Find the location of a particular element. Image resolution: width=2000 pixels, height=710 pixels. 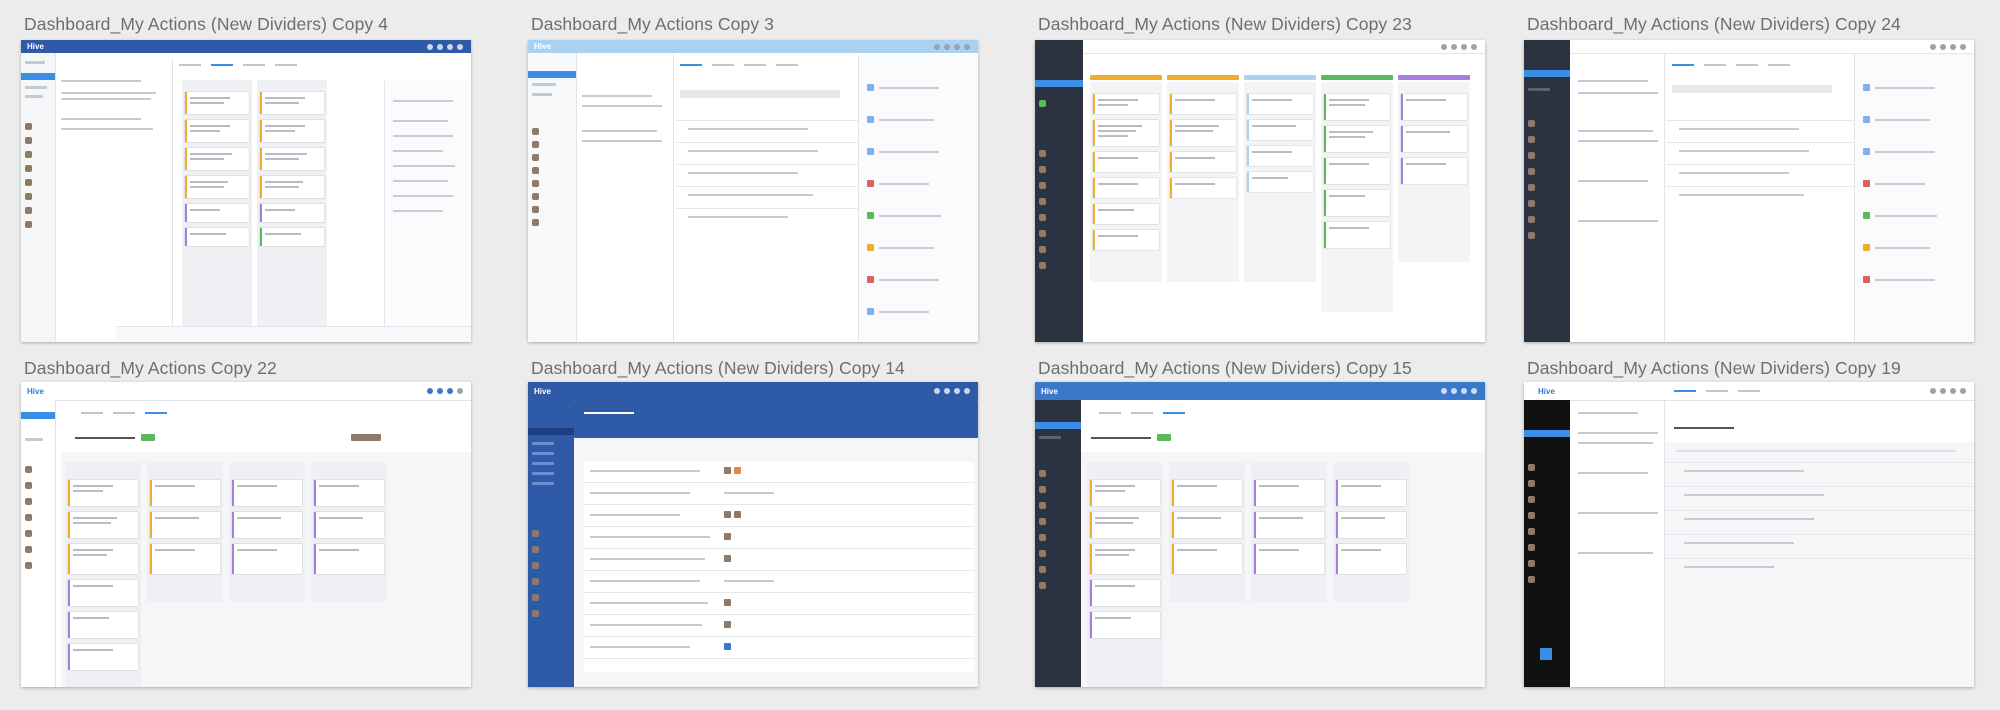

thumbnail-preview is located at coordinates (1260, 191).